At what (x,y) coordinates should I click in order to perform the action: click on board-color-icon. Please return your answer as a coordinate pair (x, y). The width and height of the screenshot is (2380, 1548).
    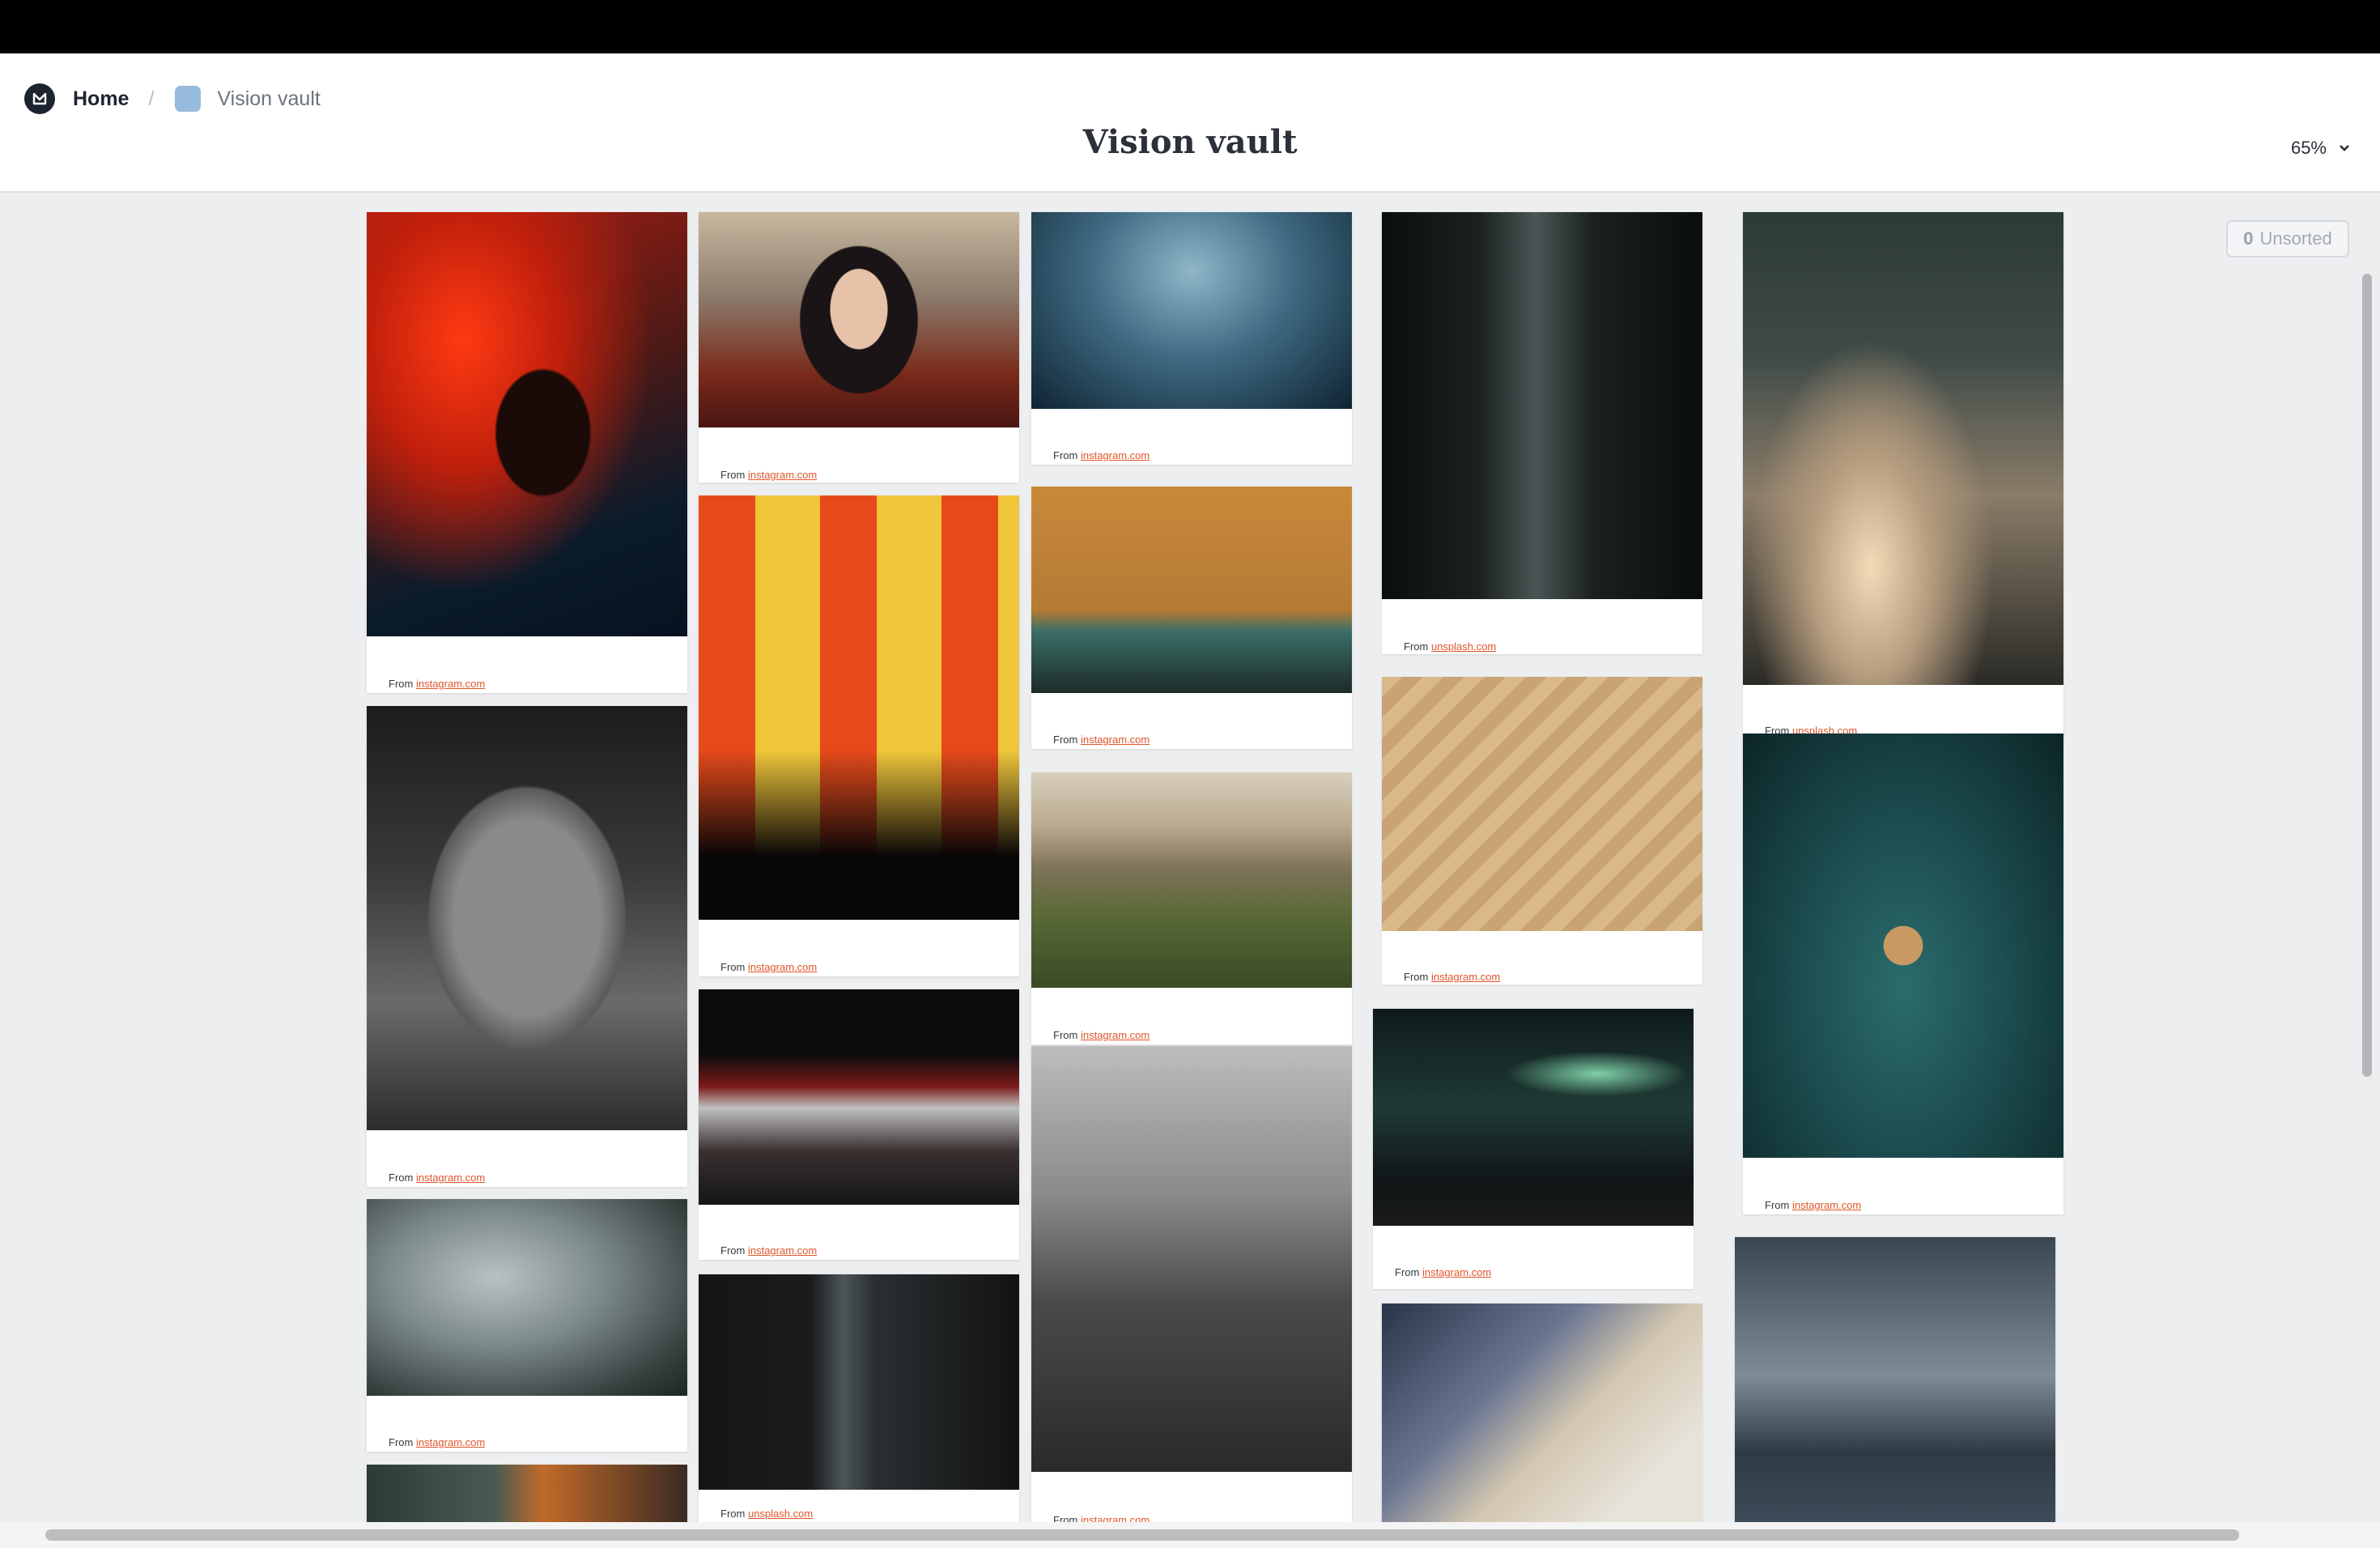
    Looking at the image, I should click on (189, 99).